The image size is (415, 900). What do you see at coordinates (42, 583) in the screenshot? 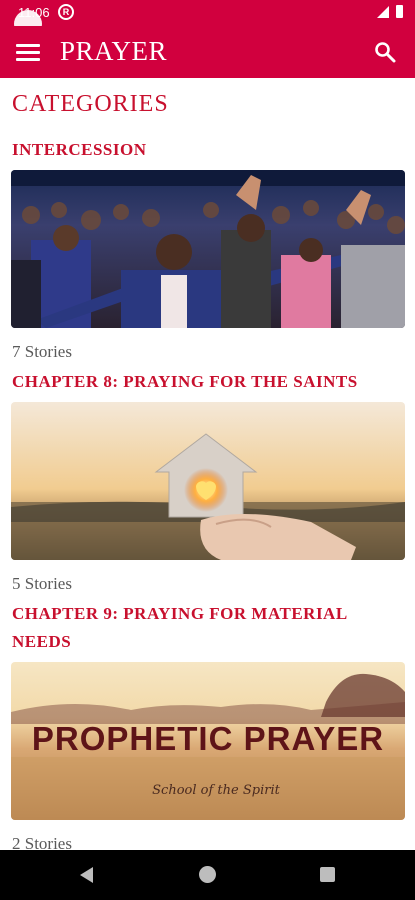
I see `story-count: 5 Stories` at bounding box center [42, 583].